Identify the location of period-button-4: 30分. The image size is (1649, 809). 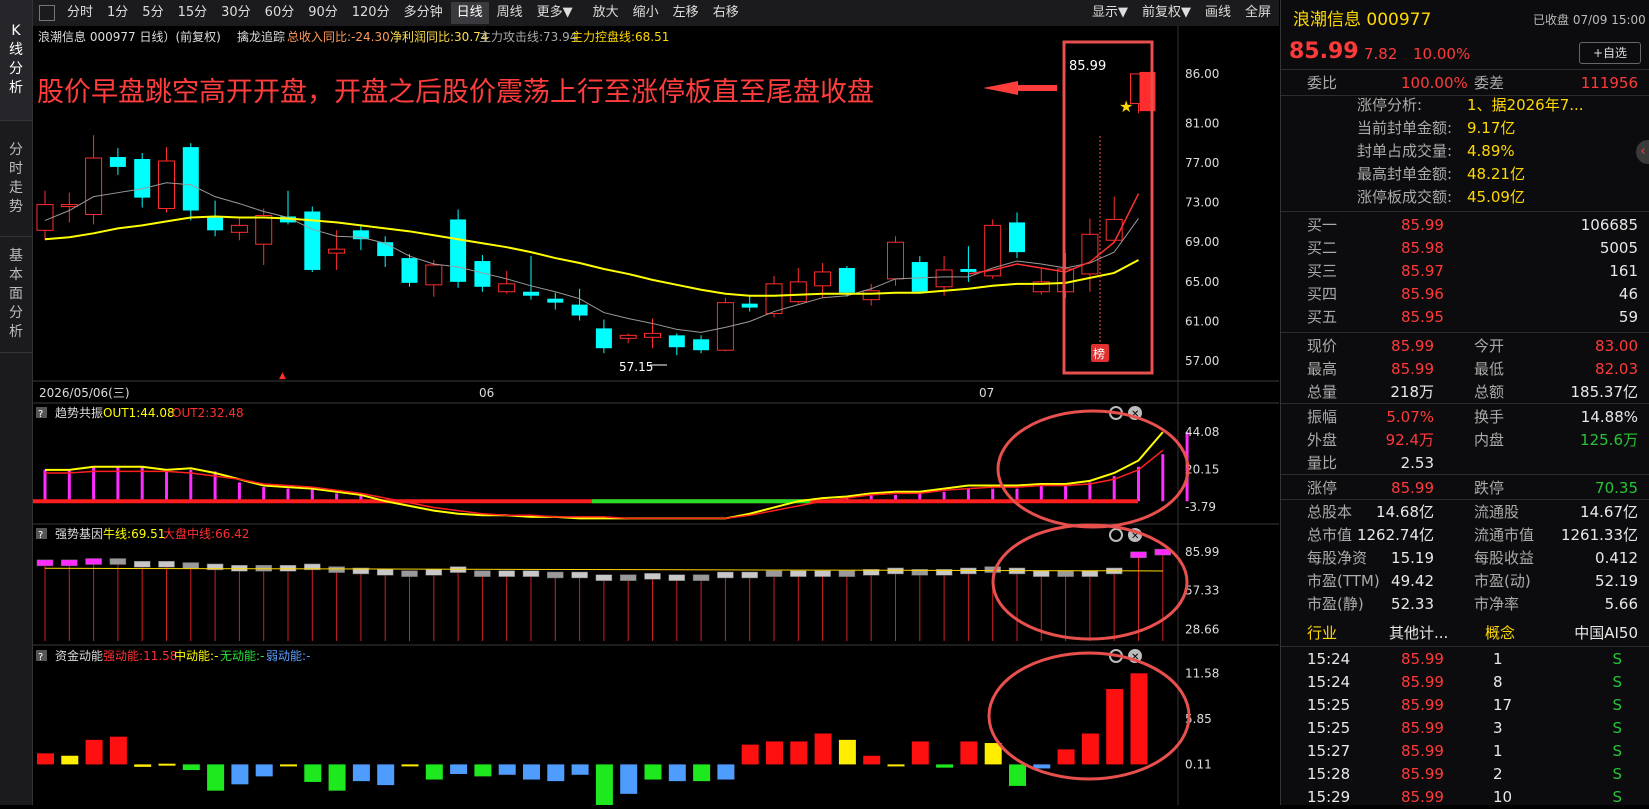
(236, 13).